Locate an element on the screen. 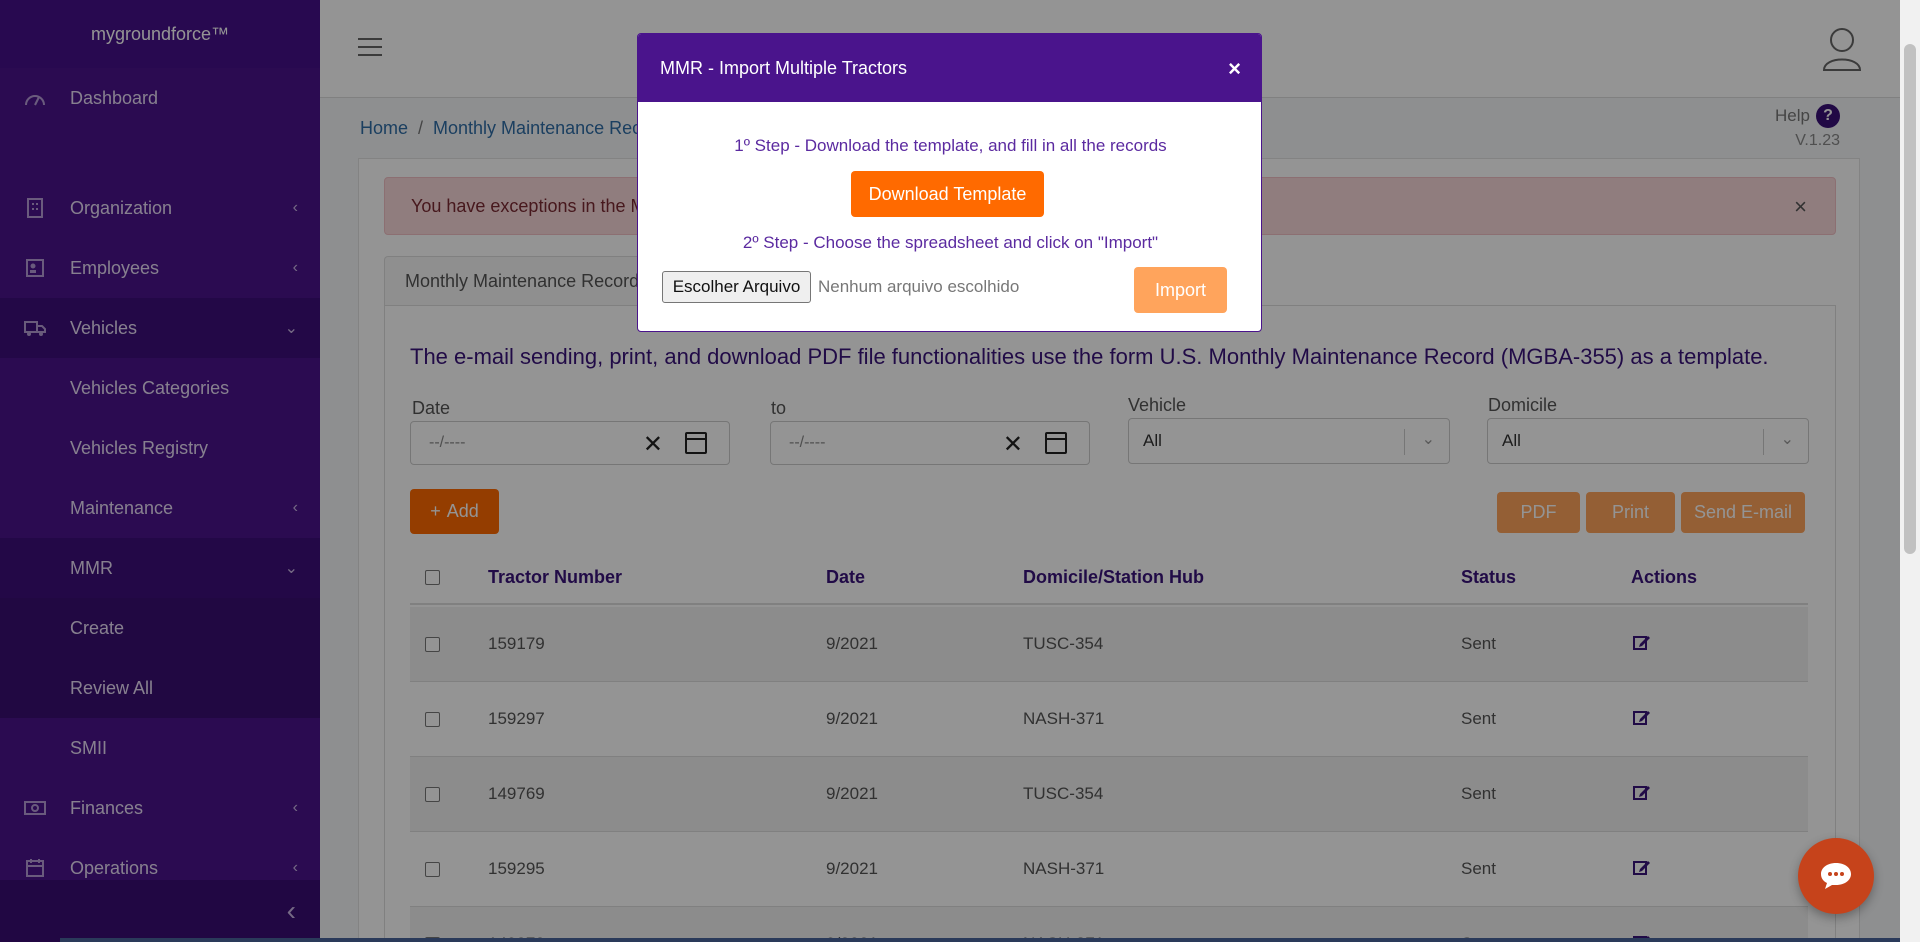 This screenshot has width=1920, height=942. modal-header: MMR - Import Multiple Tractors × is located at coordinates (949, 68).